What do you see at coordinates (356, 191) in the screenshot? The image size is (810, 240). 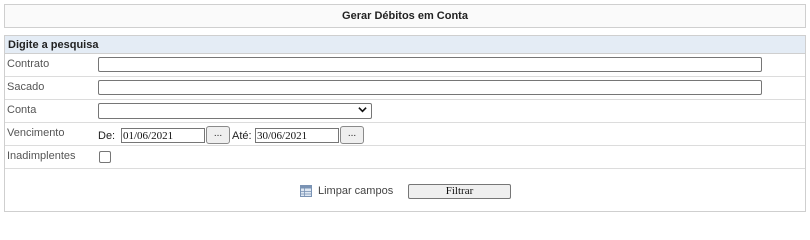 I see `clear-fields-label: Limpar campos` at bounding box center [356, 191].